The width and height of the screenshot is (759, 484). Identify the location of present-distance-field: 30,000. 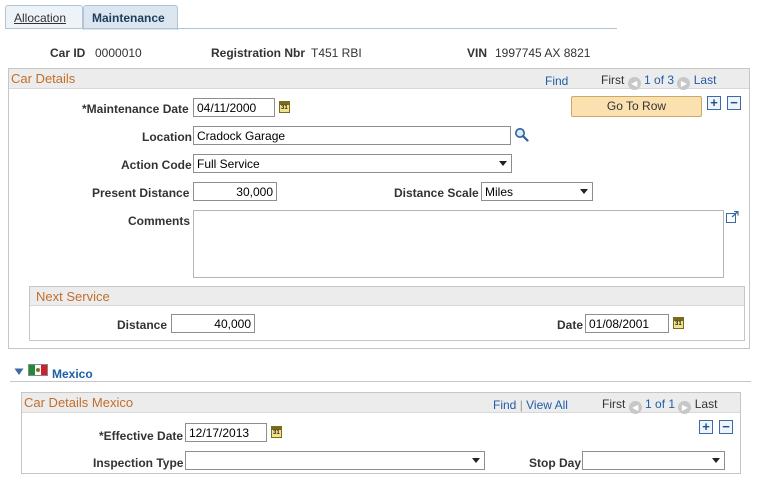
(235, 191).